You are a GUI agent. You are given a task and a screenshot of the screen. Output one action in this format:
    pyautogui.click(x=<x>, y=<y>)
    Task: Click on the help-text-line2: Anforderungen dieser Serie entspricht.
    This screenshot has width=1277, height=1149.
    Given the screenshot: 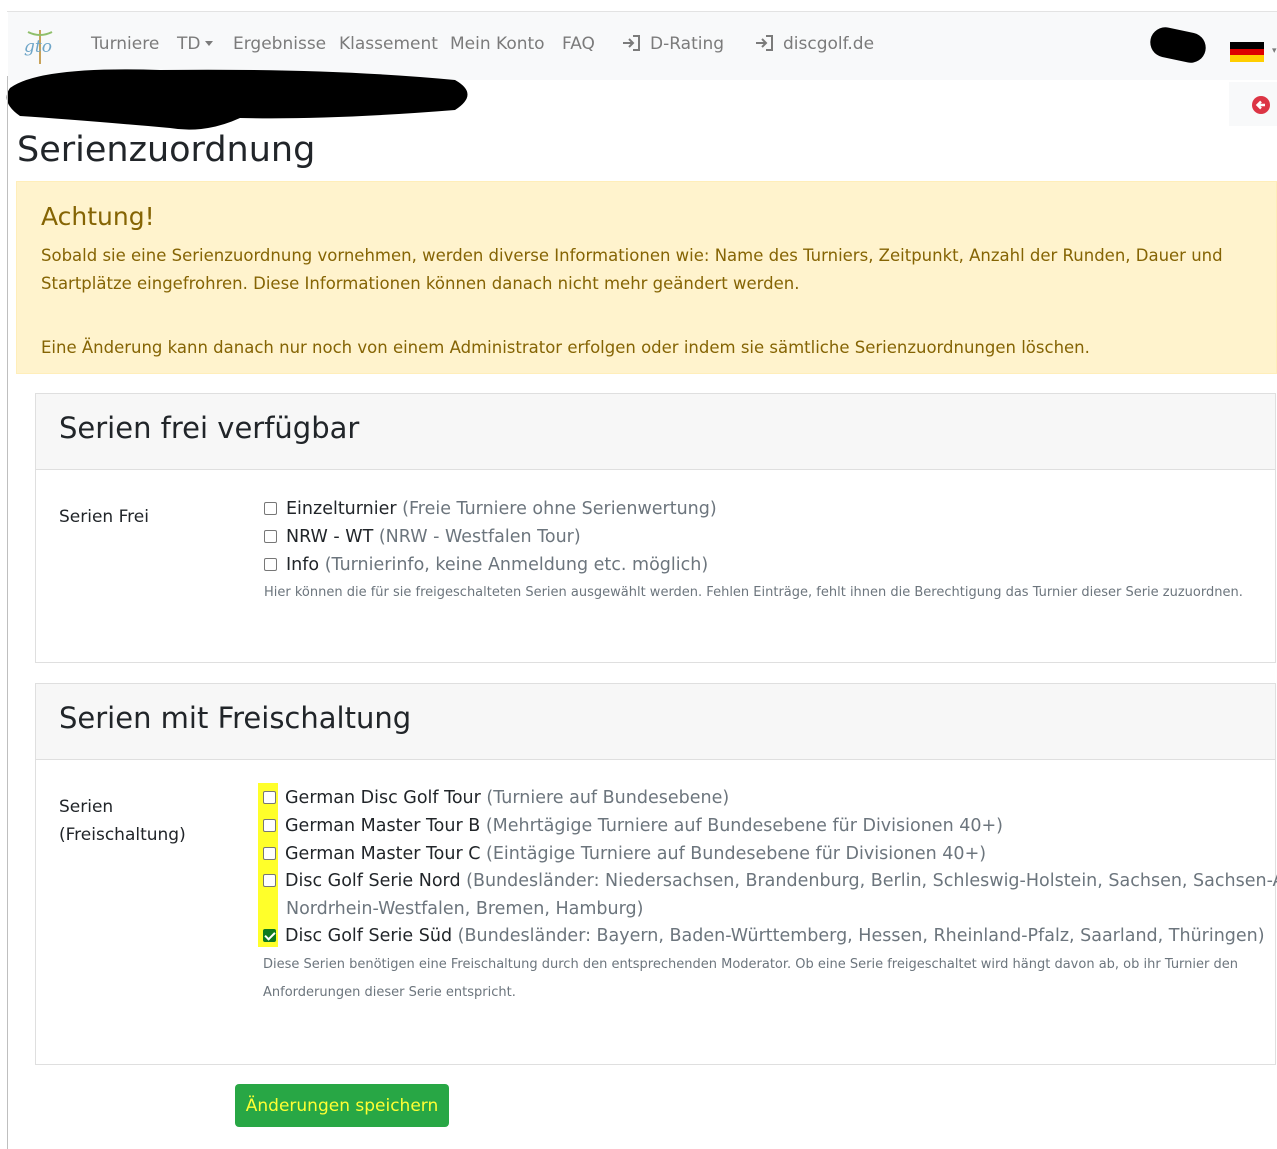 What is the action you would take?
    pyautogui.click(x=389, y=992)
    